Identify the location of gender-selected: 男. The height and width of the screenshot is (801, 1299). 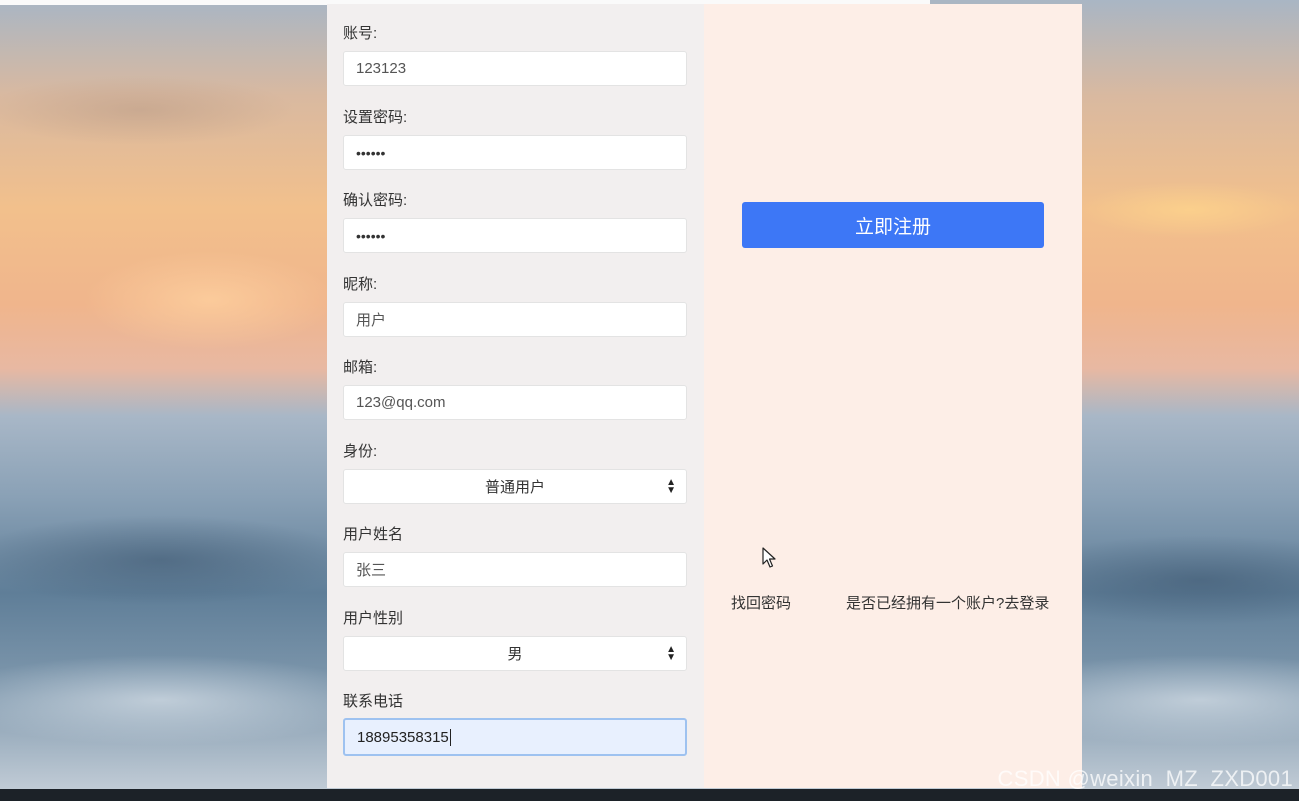
(515, 654).